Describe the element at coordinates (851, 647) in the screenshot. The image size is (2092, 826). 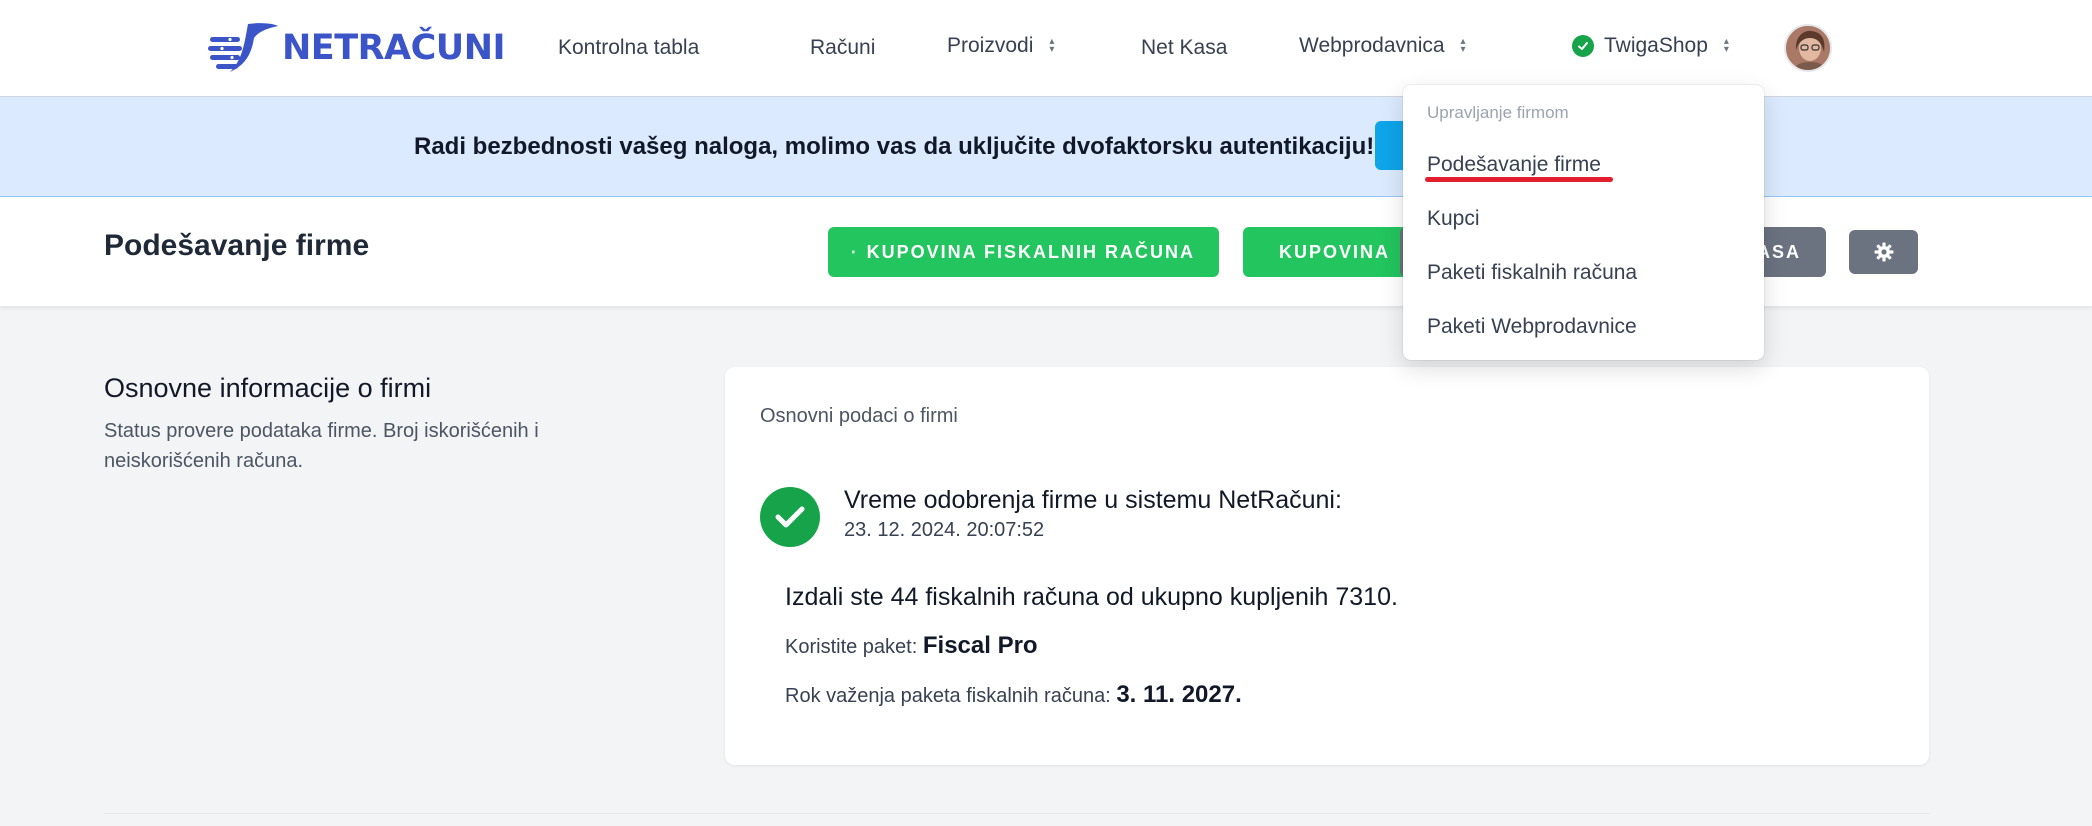
I see `package-label: Koristite paket:` at that location.